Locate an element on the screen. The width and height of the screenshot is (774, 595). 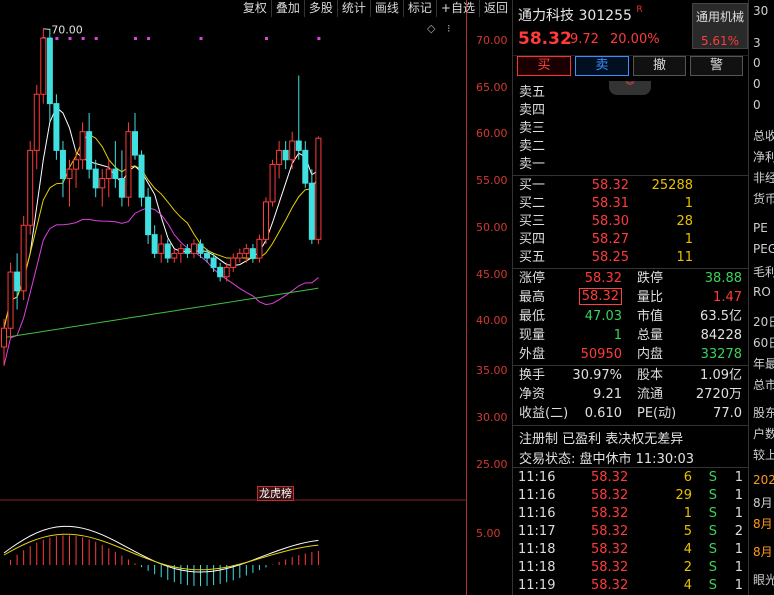
info-item: 非经 is located at coordinates (763, 178).